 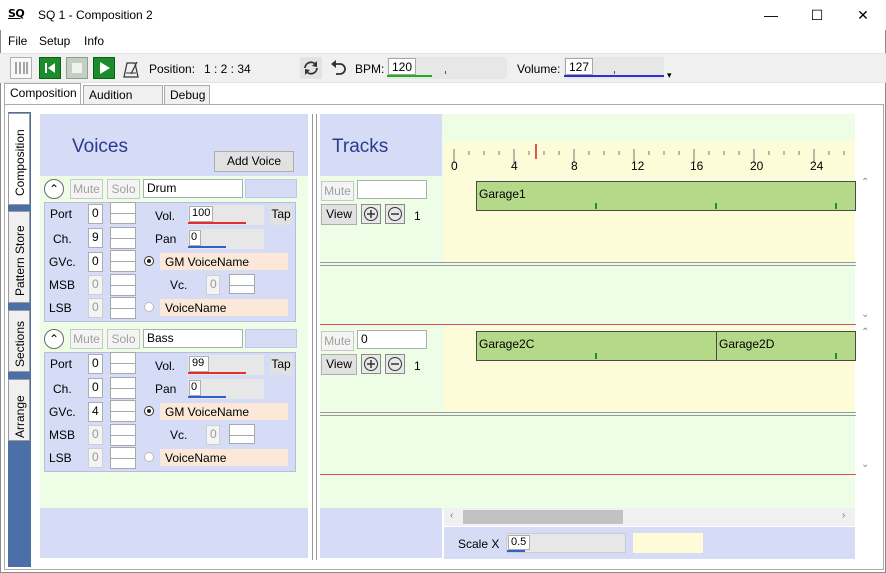 What do you see at coordinates (402, 66) in the screenshot?
I see `bpm-input: 120` at bounding box center [402, 66].